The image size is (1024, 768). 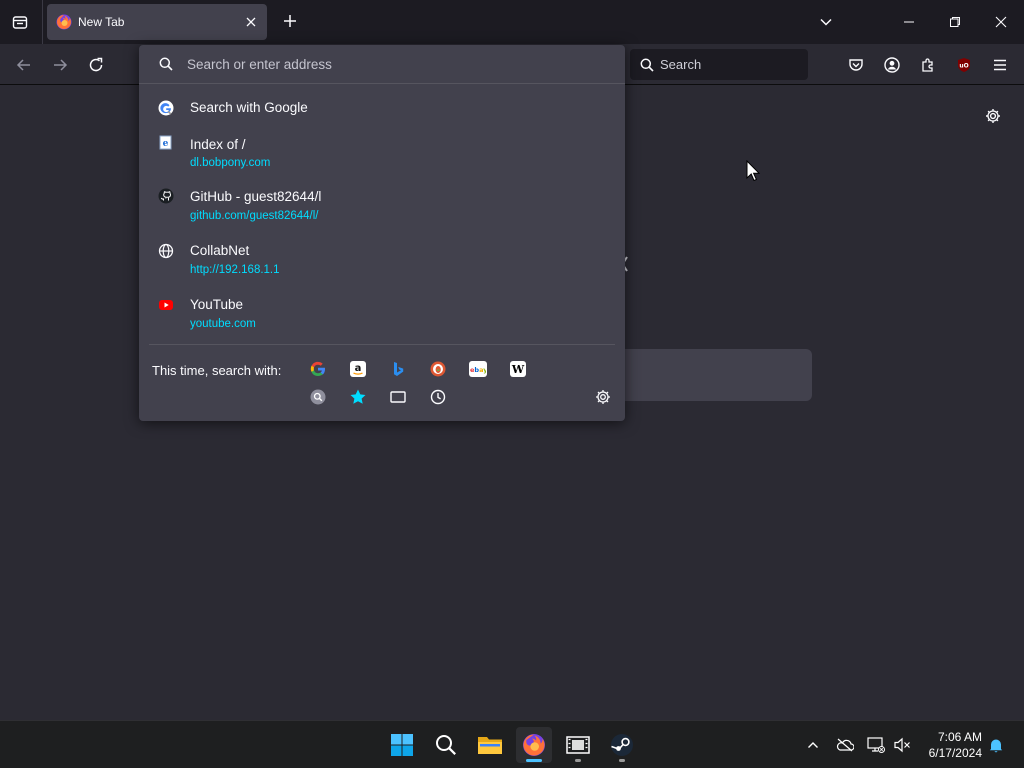 I want to click on firefox-view-button, so click(x=20, y=22).